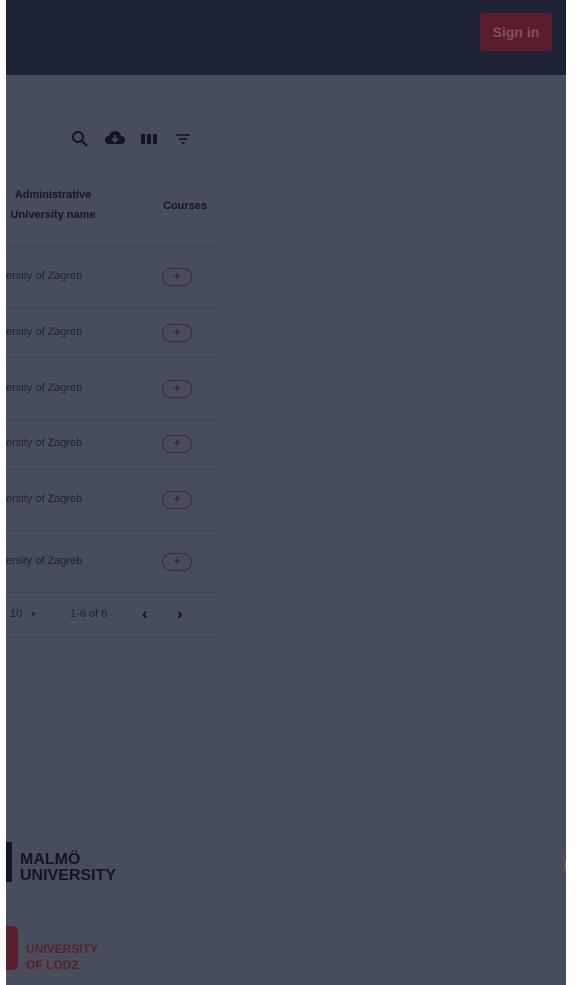 The width and height of the screenshot is (577, 985). Describe the element at coordinates (50, 859) in the screenshot. I see `logo-text: MALMÖ` at that location.